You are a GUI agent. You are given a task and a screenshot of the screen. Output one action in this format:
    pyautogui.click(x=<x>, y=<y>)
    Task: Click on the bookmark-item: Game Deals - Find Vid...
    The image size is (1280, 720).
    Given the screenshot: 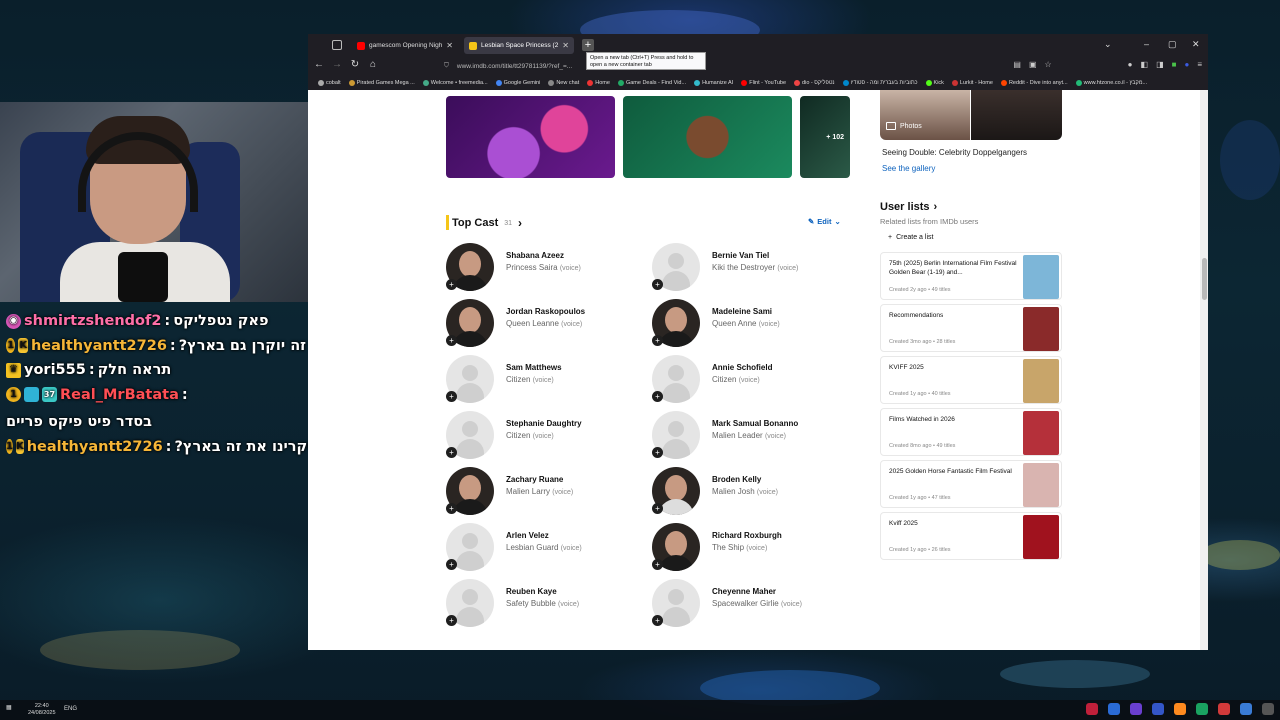 What is the action you would take?
    pyautogui.click(x=651, y=83)
    